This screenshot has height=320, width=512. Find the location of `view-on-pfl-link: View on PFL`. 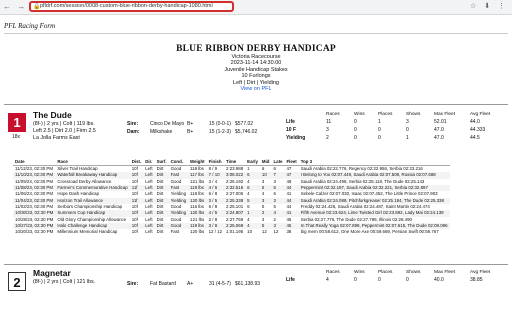

view-on-pfl-link: View on PFL is located at coordinates (256, 89).